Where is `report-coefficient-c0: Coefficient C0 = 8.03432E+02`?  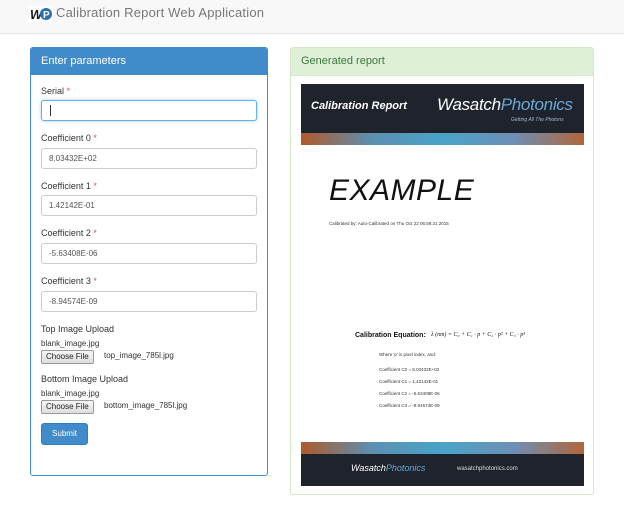
report-coefficient-c0: Coefficient C0 = 8.03432E+02 is located at coordinates (409, 369).